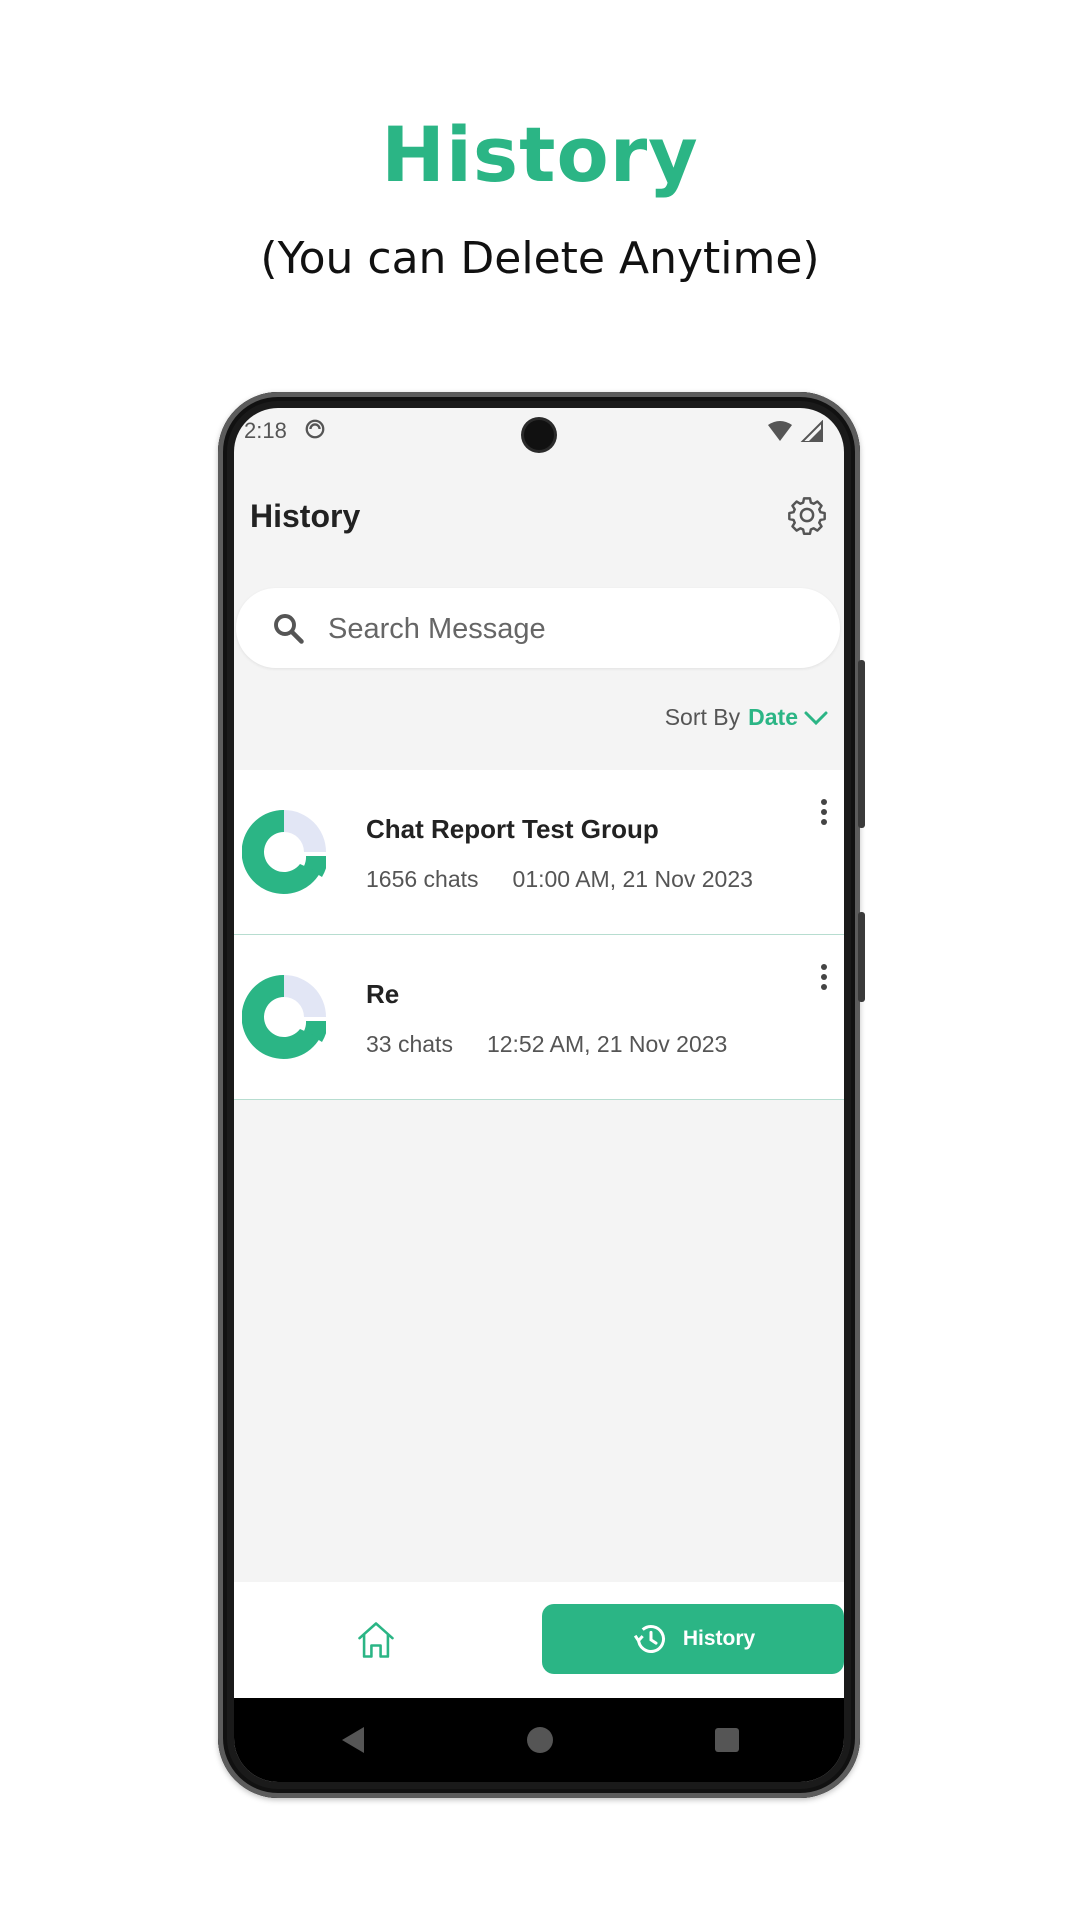 This screenshot has height=1920, width=1080. I want to click on system-nav-bar, so click(539, 1740).